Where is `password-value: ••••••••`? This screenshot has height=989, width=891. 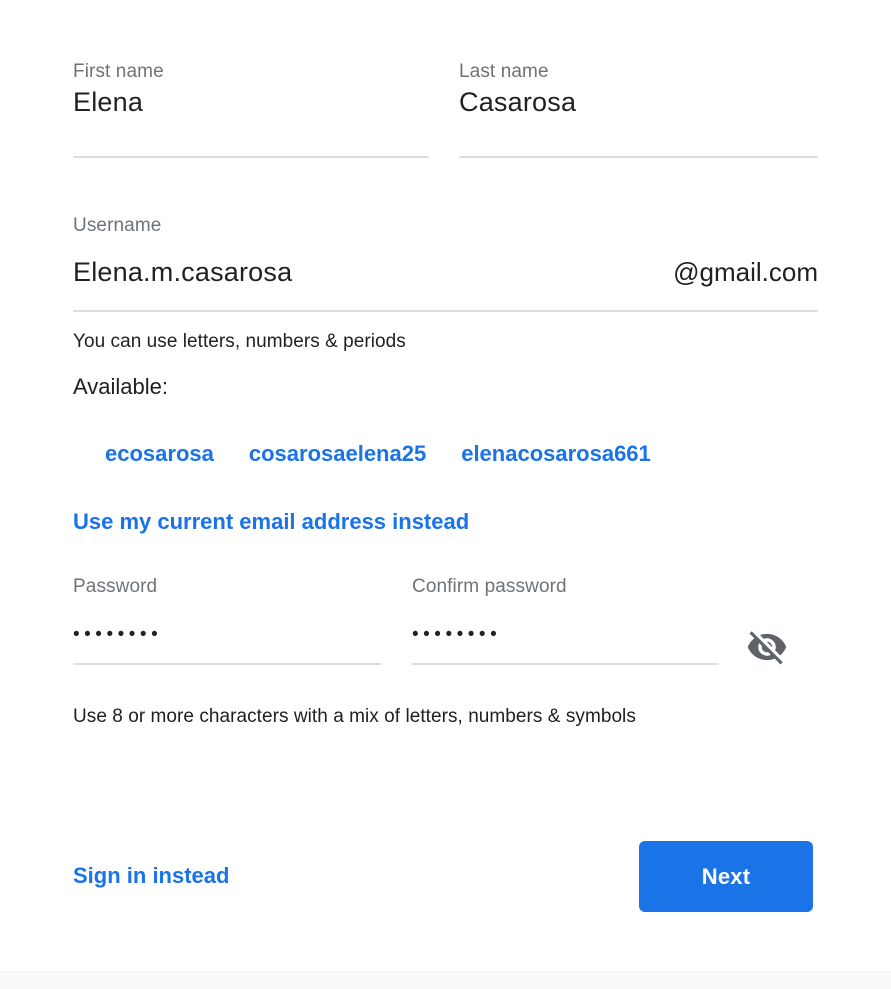
password-value: •••••••• is located at coordinates (227, 635).